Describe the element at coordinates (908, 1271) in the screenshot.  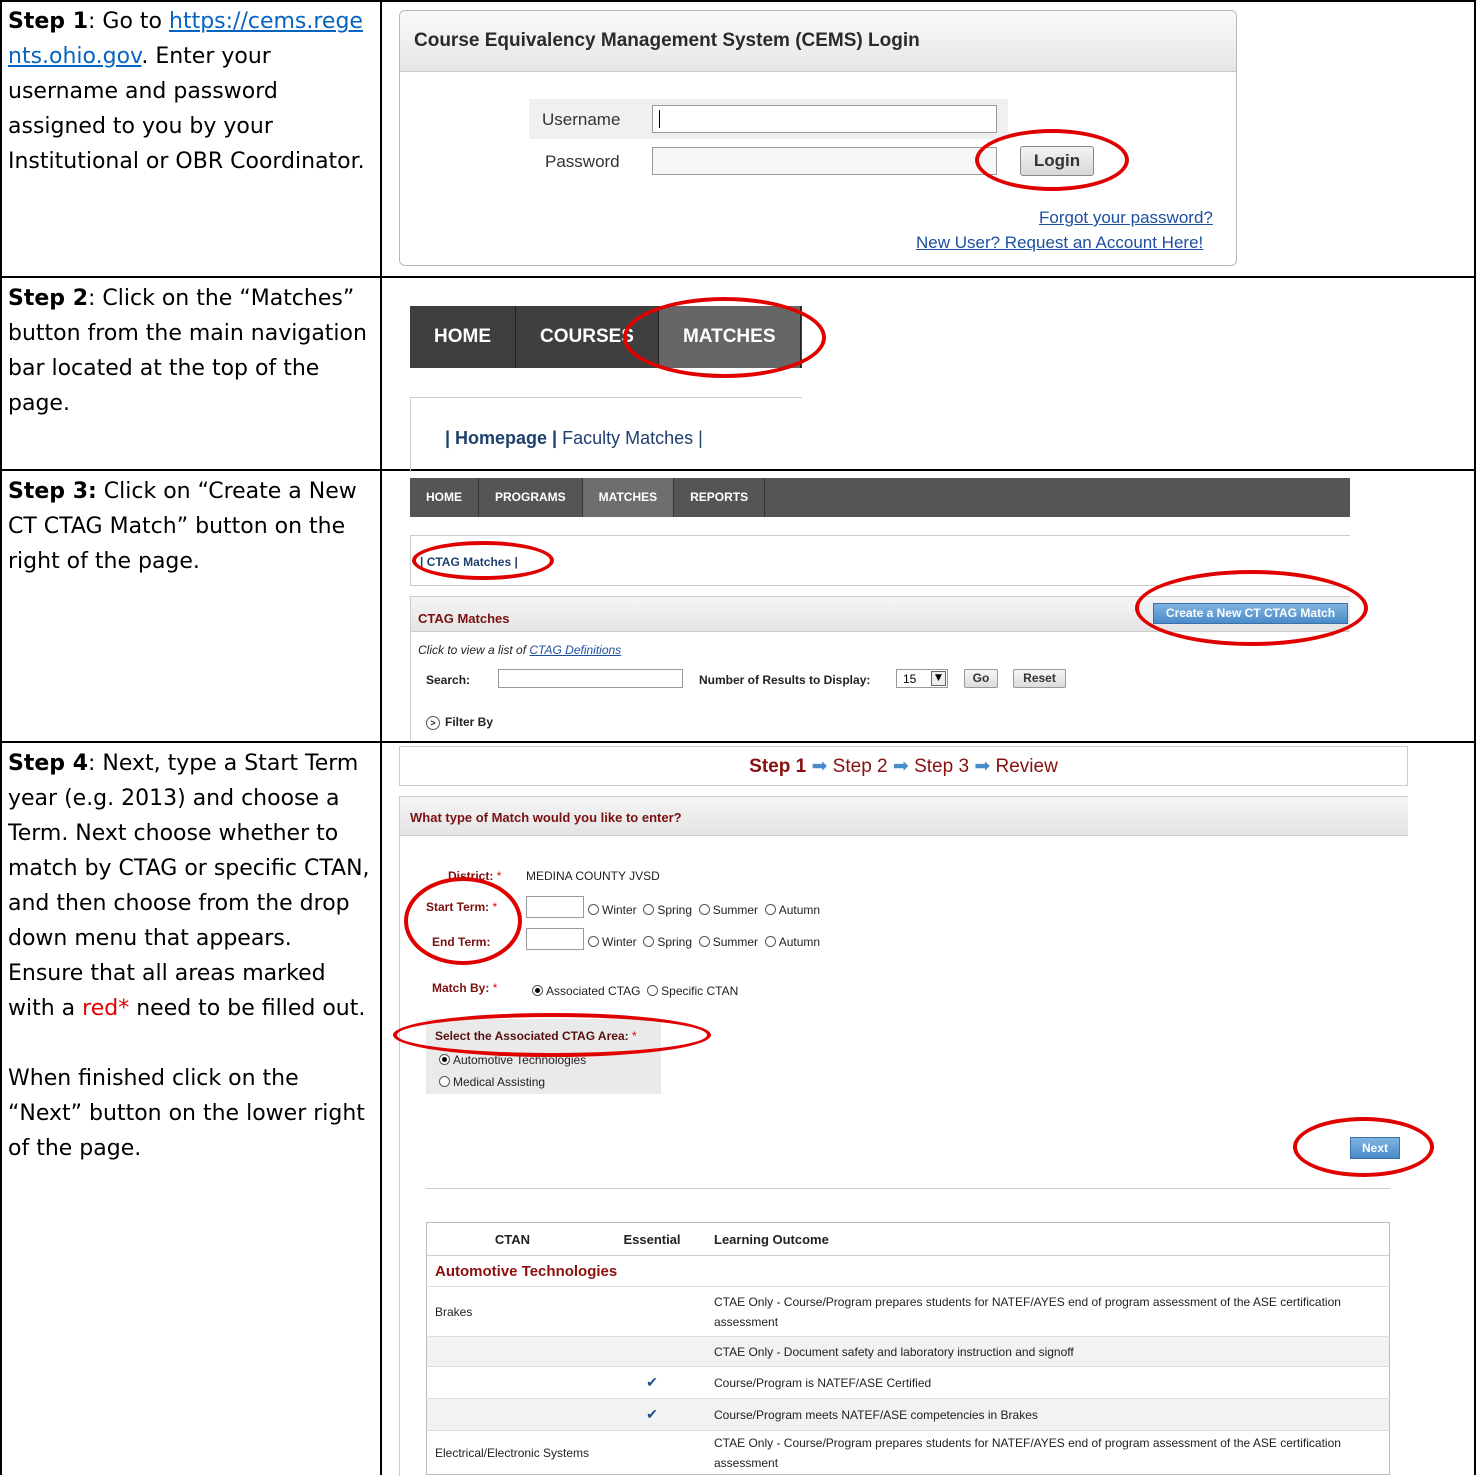
I see `group-label: Automotive Technologies` at that location.